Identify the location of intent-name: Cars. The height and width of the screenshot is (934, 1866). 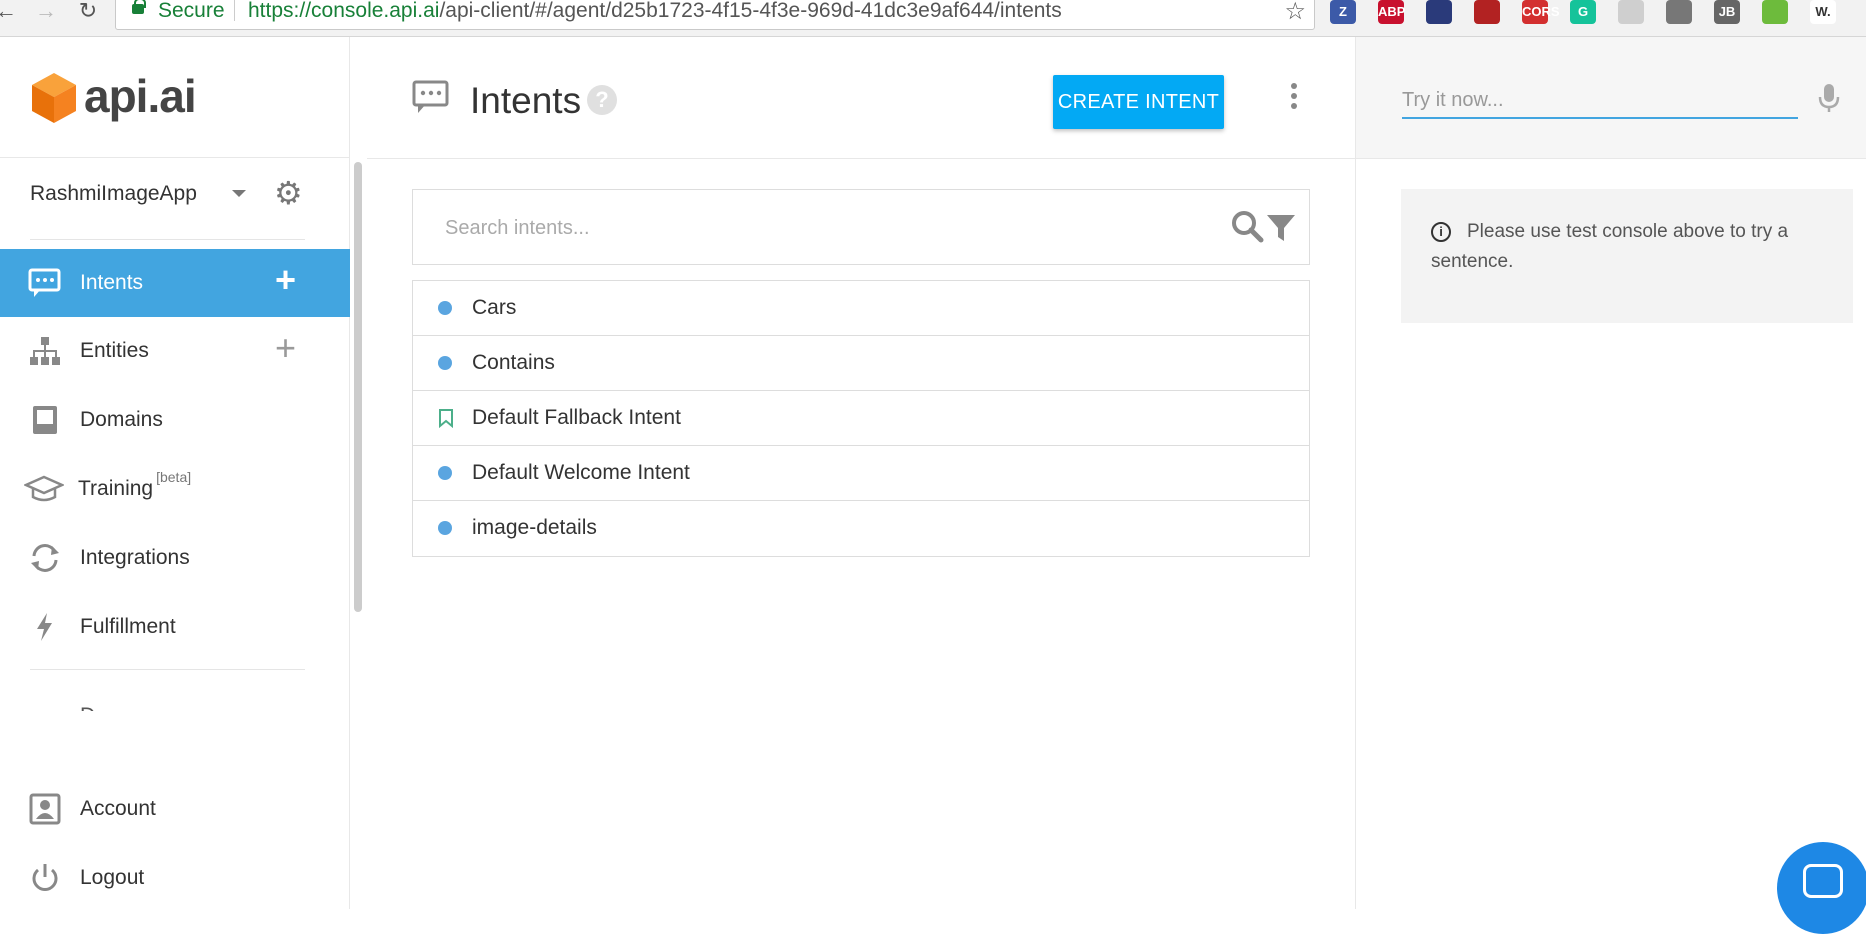
(494, 308).